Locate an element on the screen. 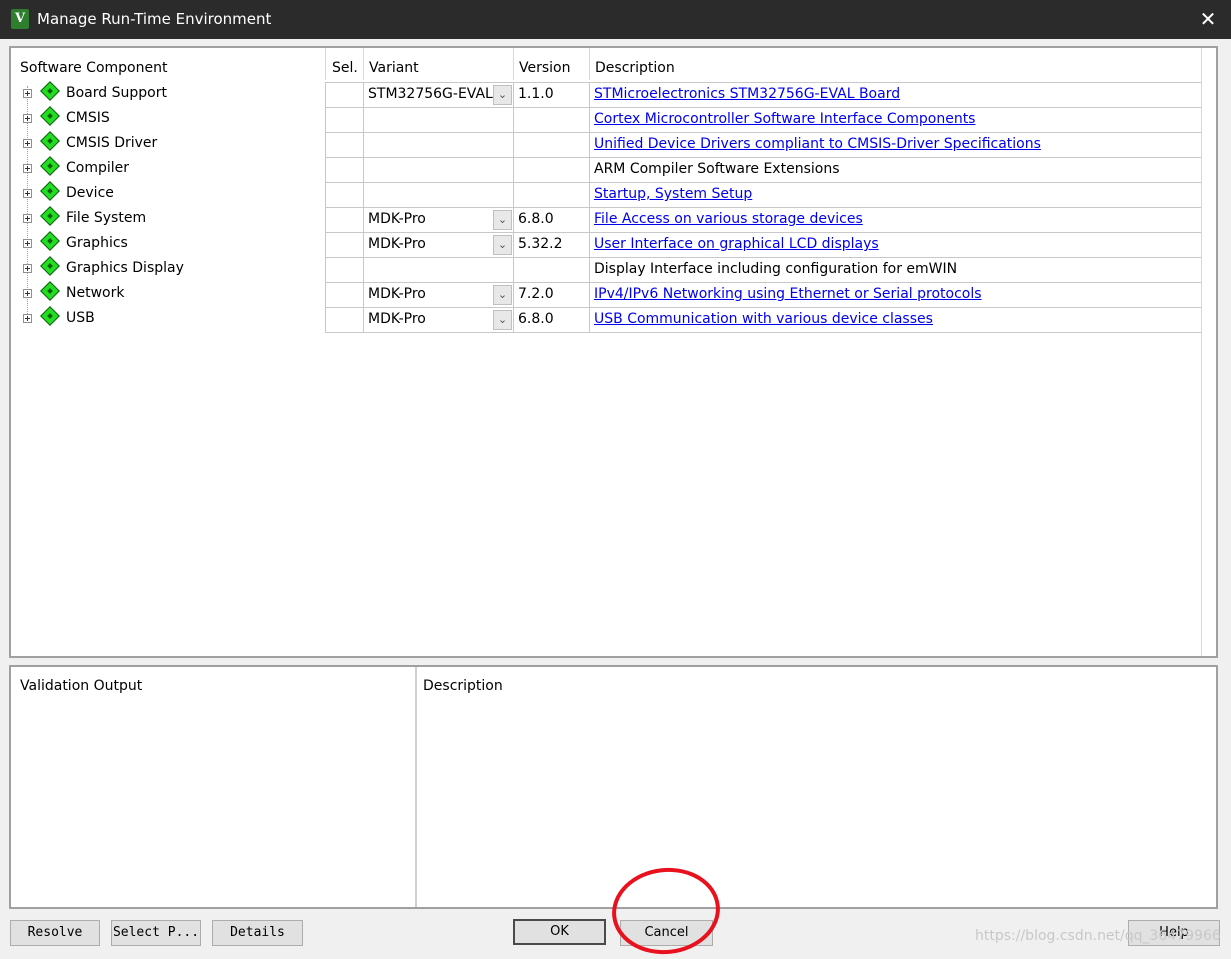 This screenshot has height=959, width=1231. column-header-sel: Sel. is located at coordinates (345, 69).